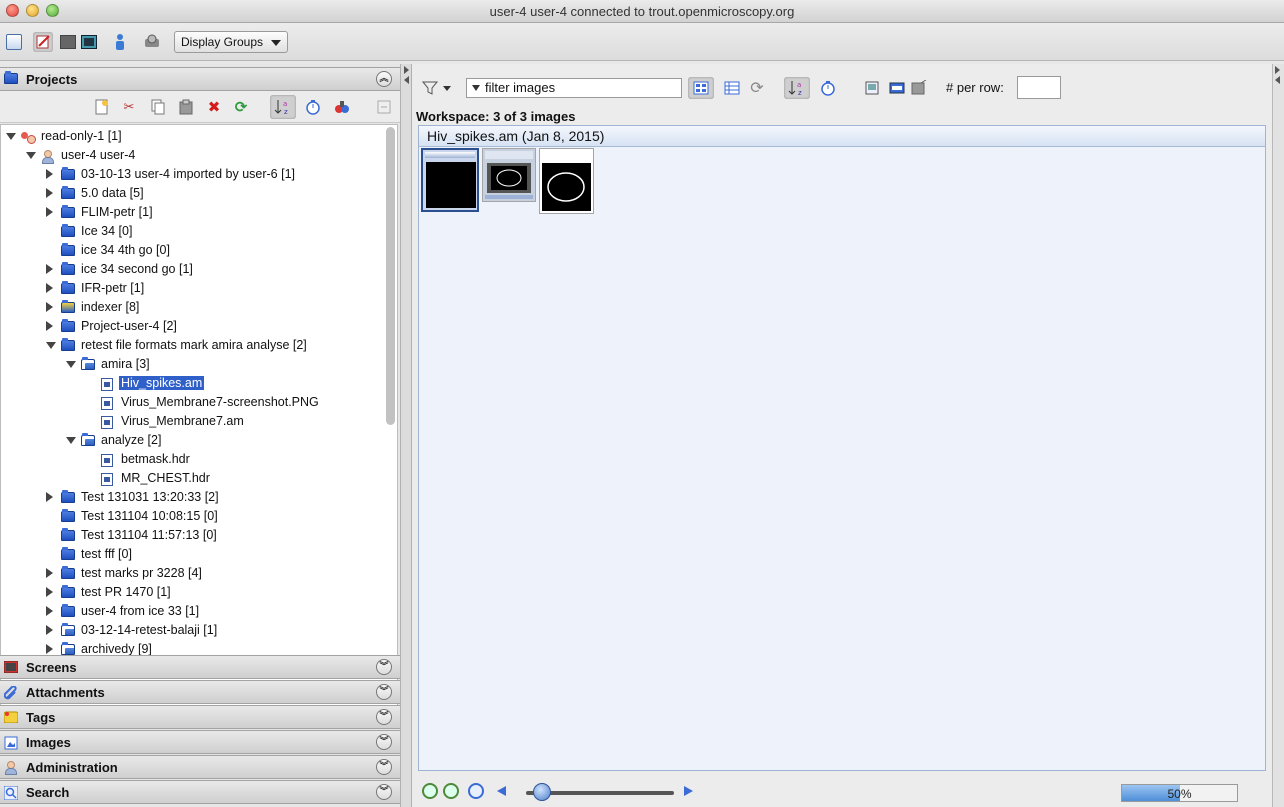 The image size is (1284, 807). What do you see at coordinates (191, 155) in the screenshot?
I see `tree-row: user-4 user-4` at bounding box center [191, 155].